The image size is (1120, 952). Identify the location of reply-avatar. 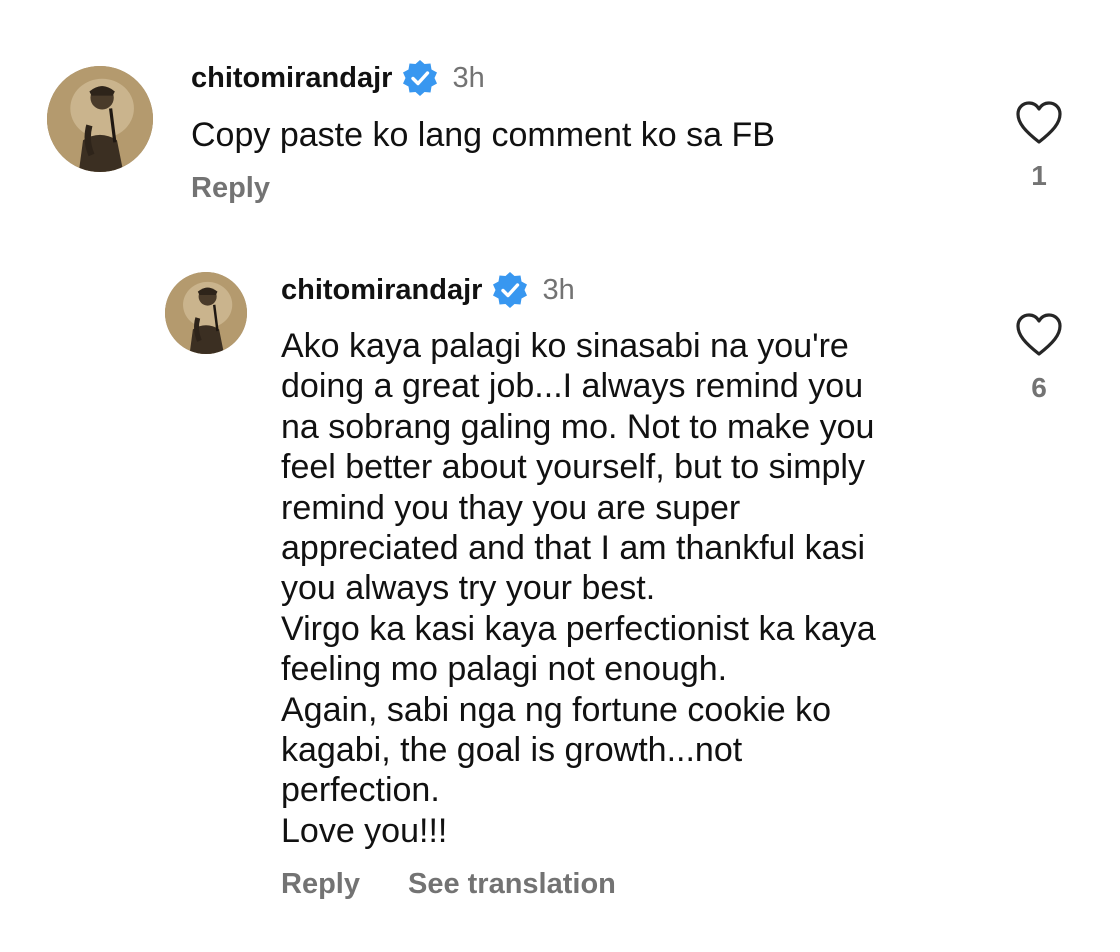
(206, 313).